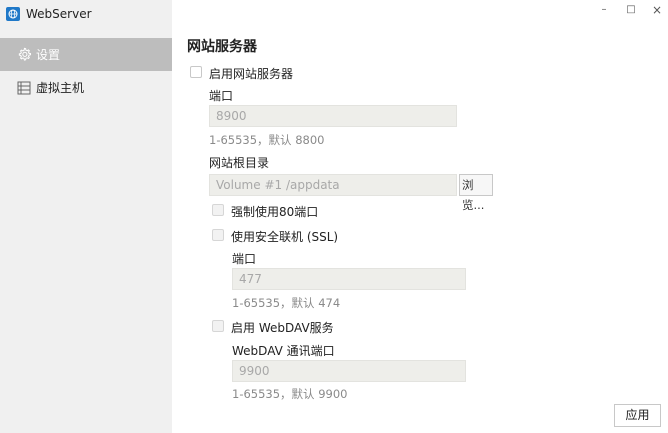 The height and width of the screenshot is (433, 668). What do you see at coordinates (349, 371) in the screenshot?
I see `webdav-port-input: 9900` at bounding box center [349, 371].